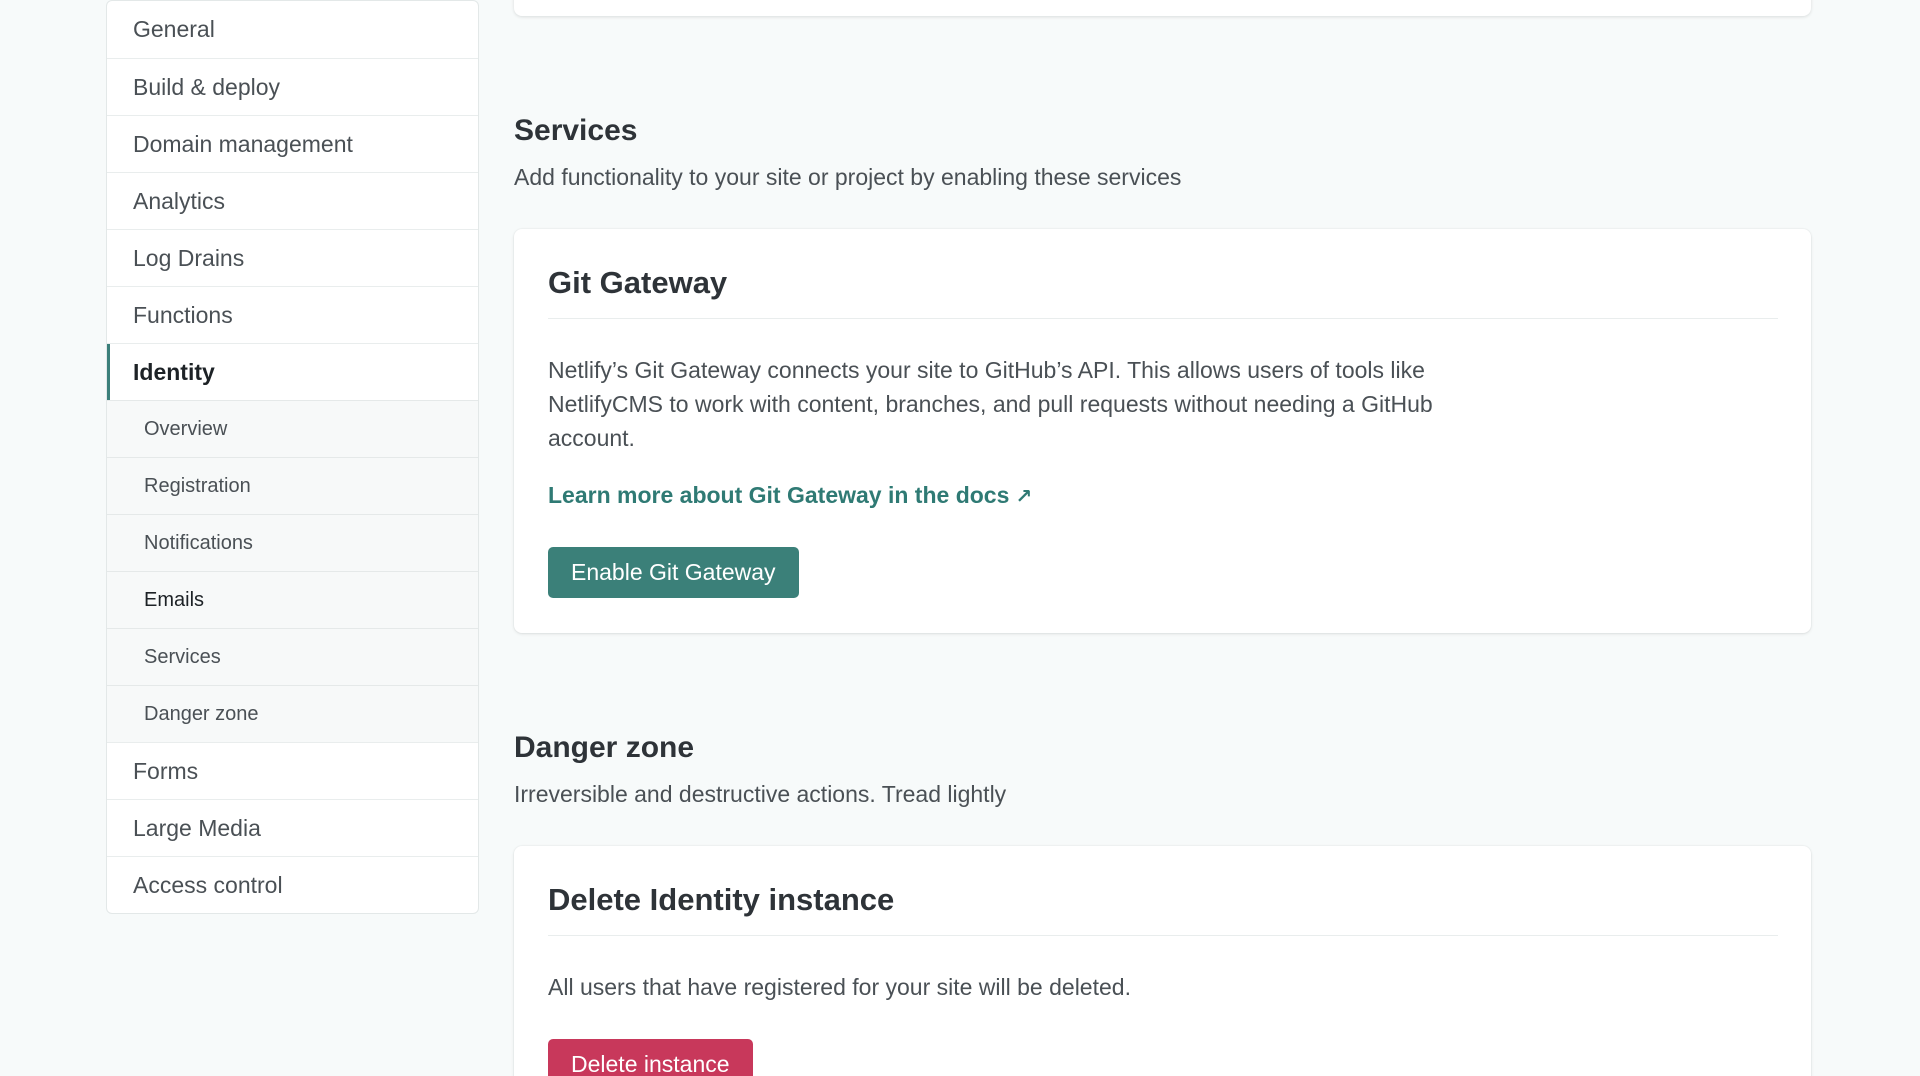 This screenshot has width=1920, height=1076. I want to click on services-section-title: Services, so click(576, 130).